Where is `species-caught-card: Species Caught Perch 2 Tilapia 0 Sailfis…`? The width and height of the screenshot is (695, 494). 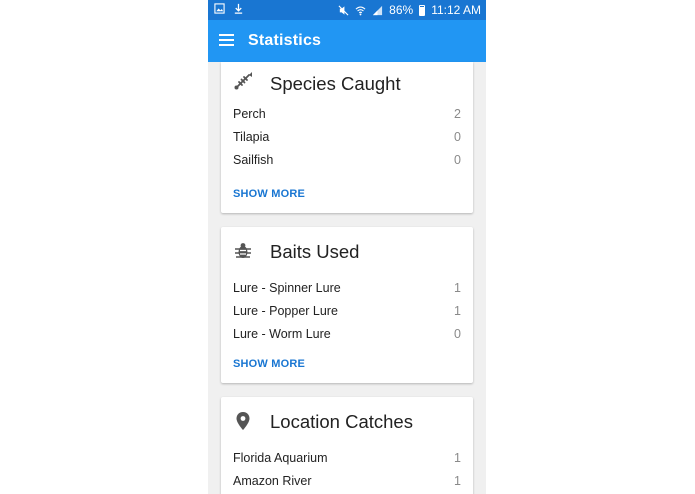
species-caught-card: Species Caught Perch 2 Tilapia 0 Sailfis… is located at coordinates (347, 137).